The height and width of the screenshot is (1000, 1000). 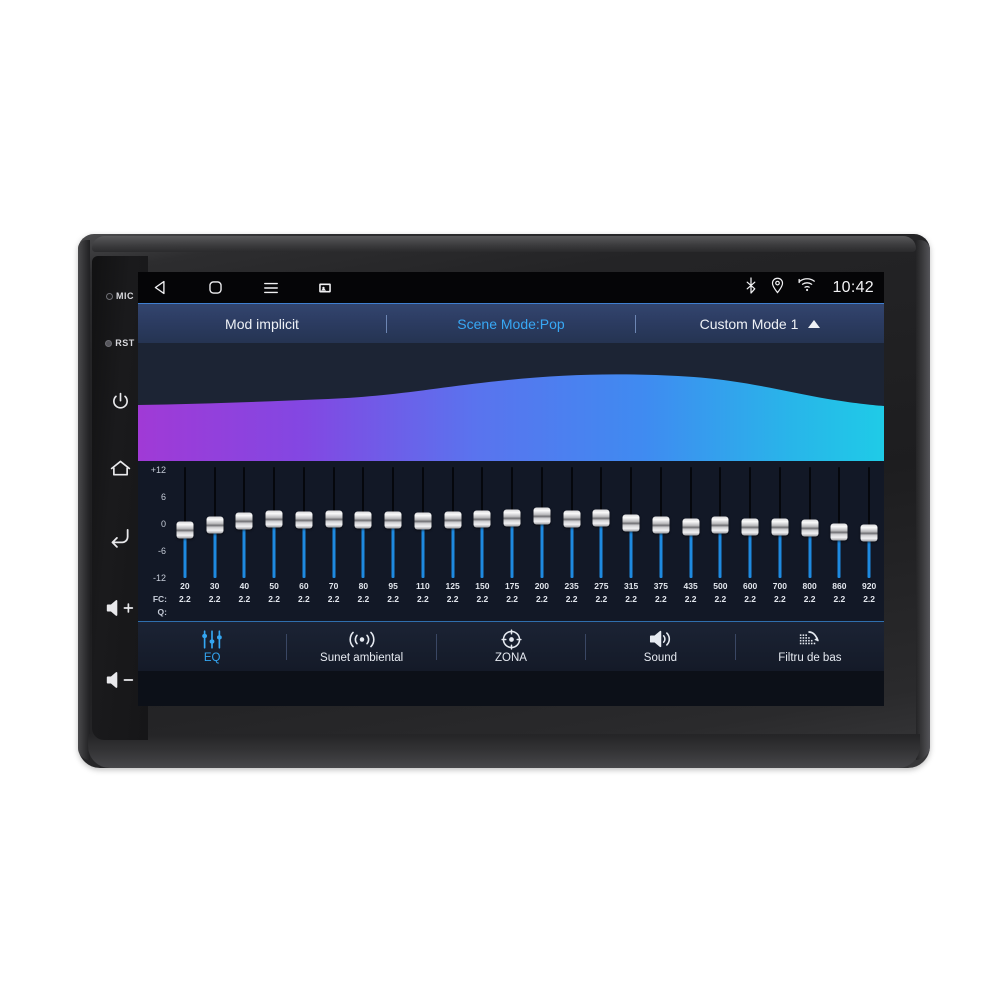 What do you see at coordinates (212, 639) in the screenshot?
I see `equalizer-icon` at bounding box center [212, 639].